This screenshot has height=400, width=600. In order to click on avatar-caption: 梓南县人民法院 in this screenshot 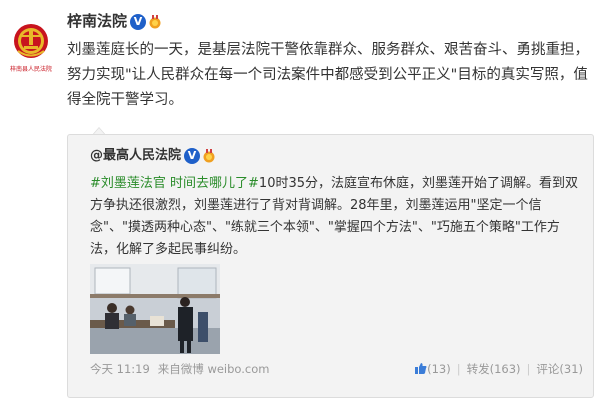, I will do `click(30, 69)`.